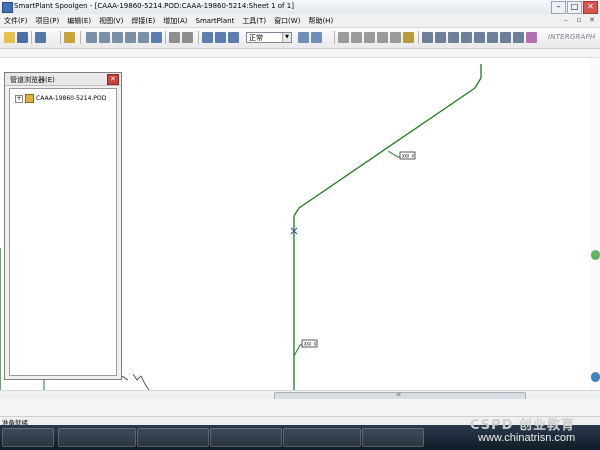 This screenshot has height=450, width=600. What do you see at coordinates (29, 98) in the screenshot?
I see `pod-file-icon` at bounding box center [29, 98].